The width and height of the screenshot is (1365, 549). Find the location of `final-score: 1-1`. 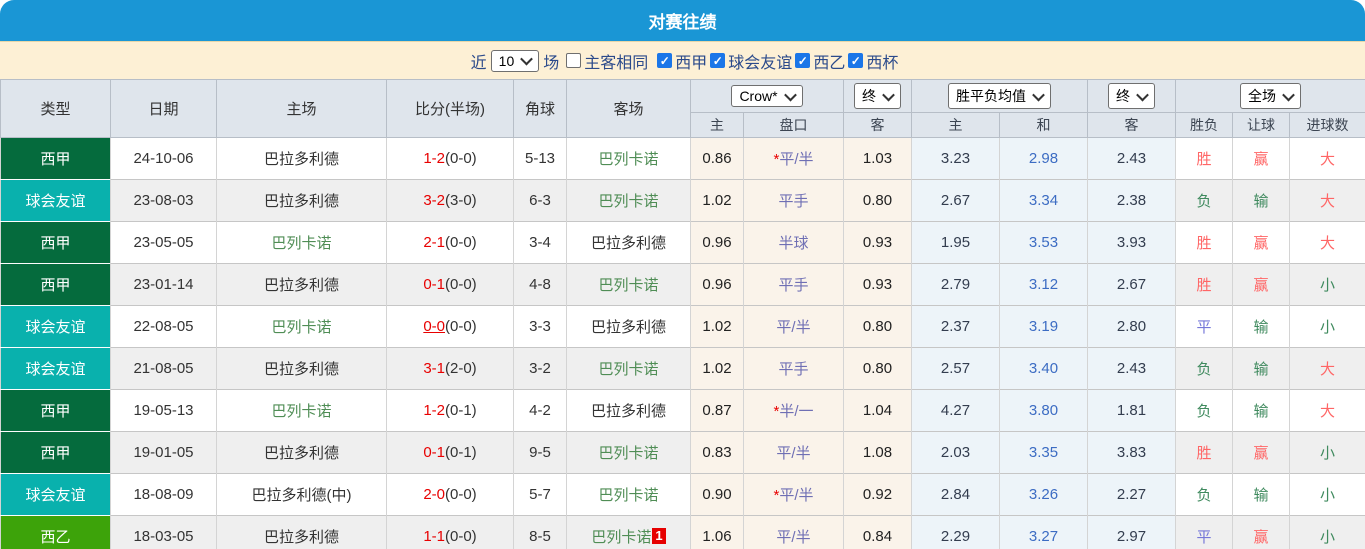

final-score: 1-1 is located at coordinates (434, 536).